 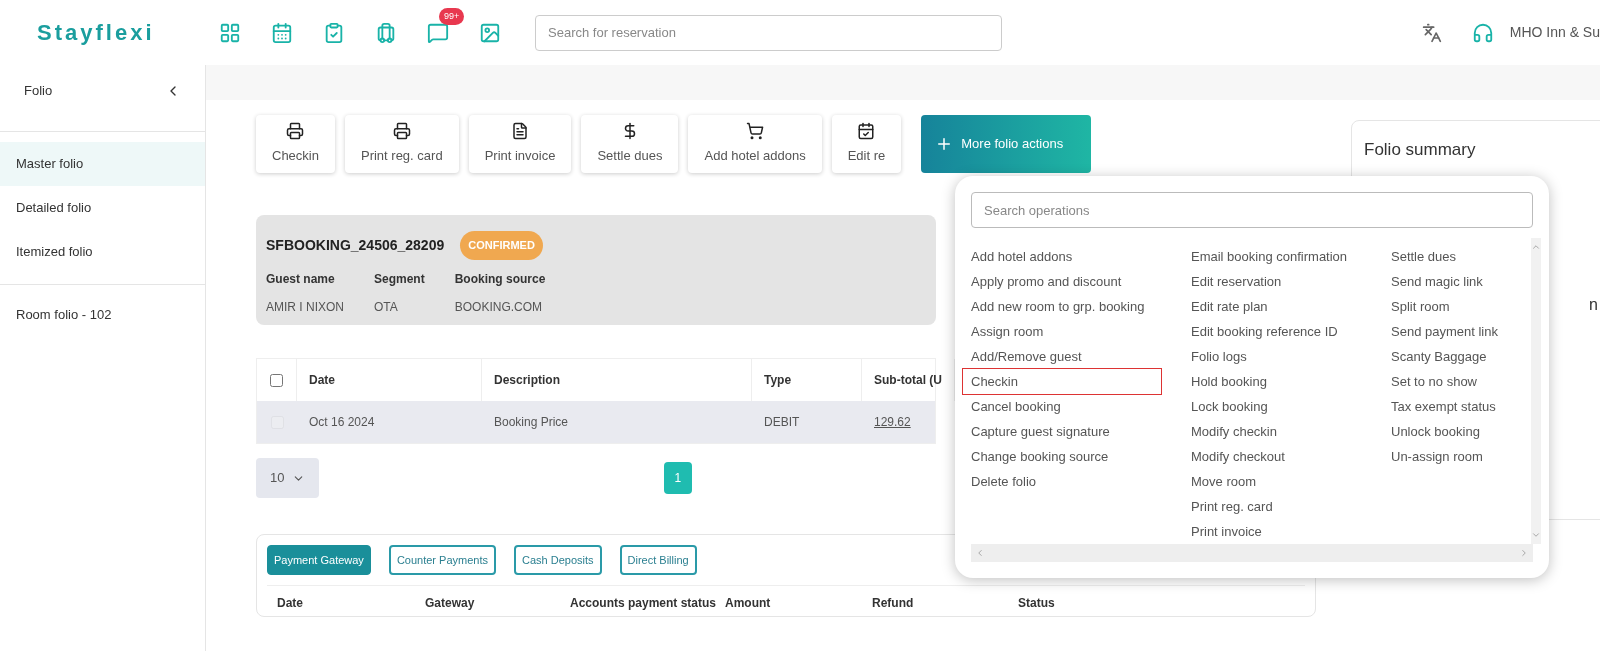 I want to click on operation-item: Edit rate plan, so click(x=1291, y=306).